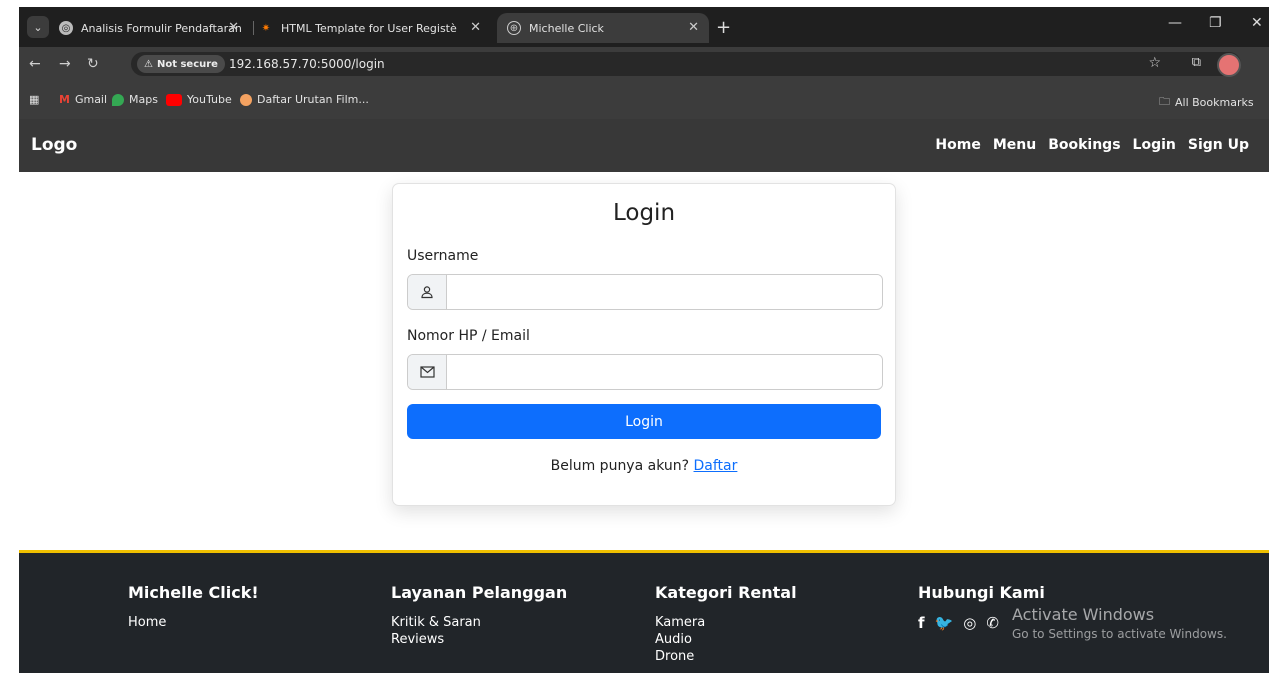 This screenshot has height=673, width=1277. I want to click on security-label: Not secure, so click(187, 64).